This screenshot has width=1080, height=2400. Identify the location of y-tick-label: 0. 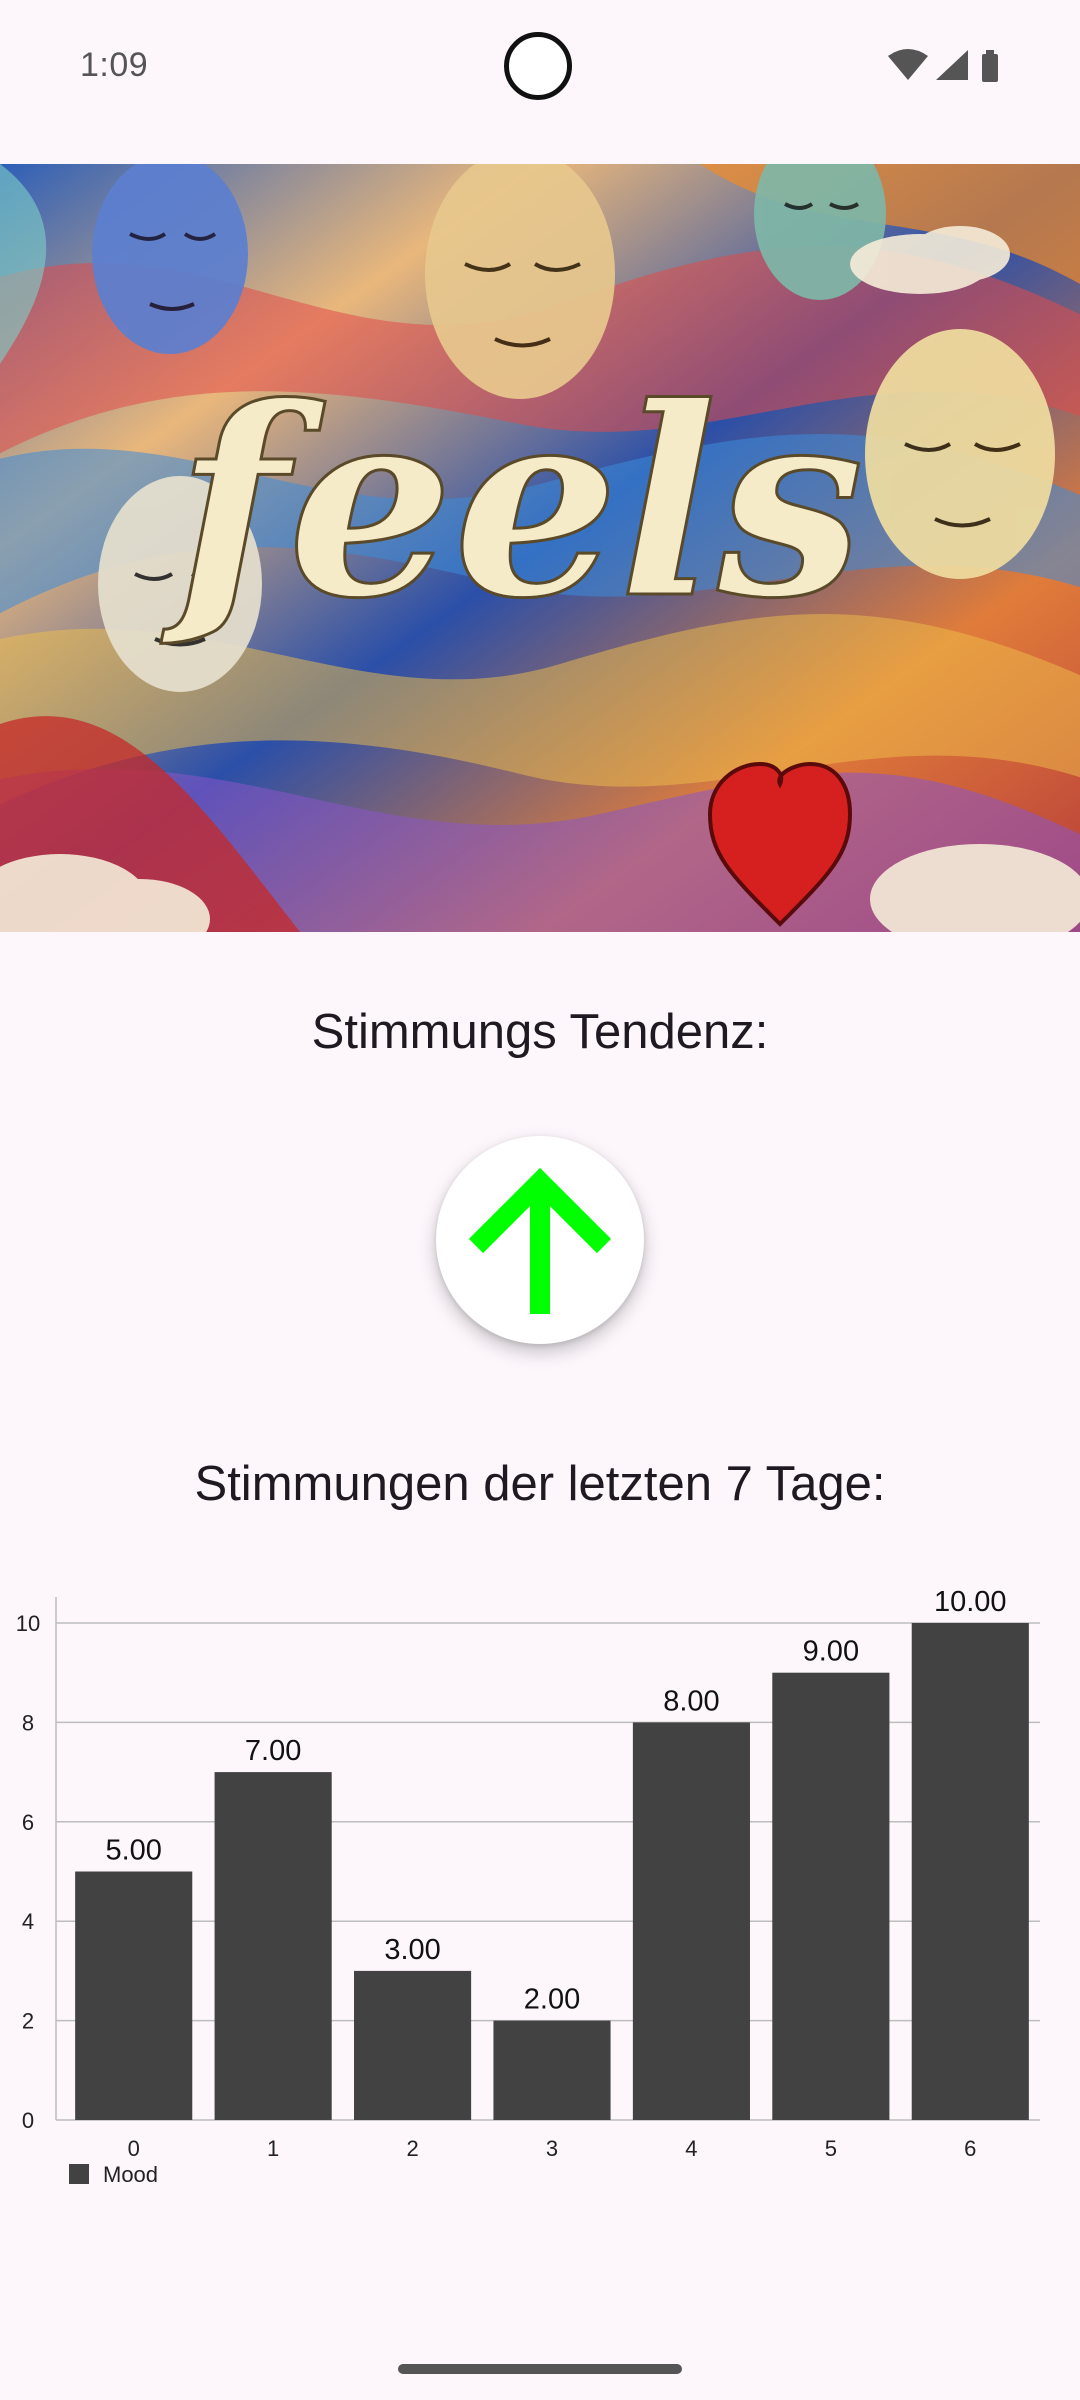
(28, 2120).